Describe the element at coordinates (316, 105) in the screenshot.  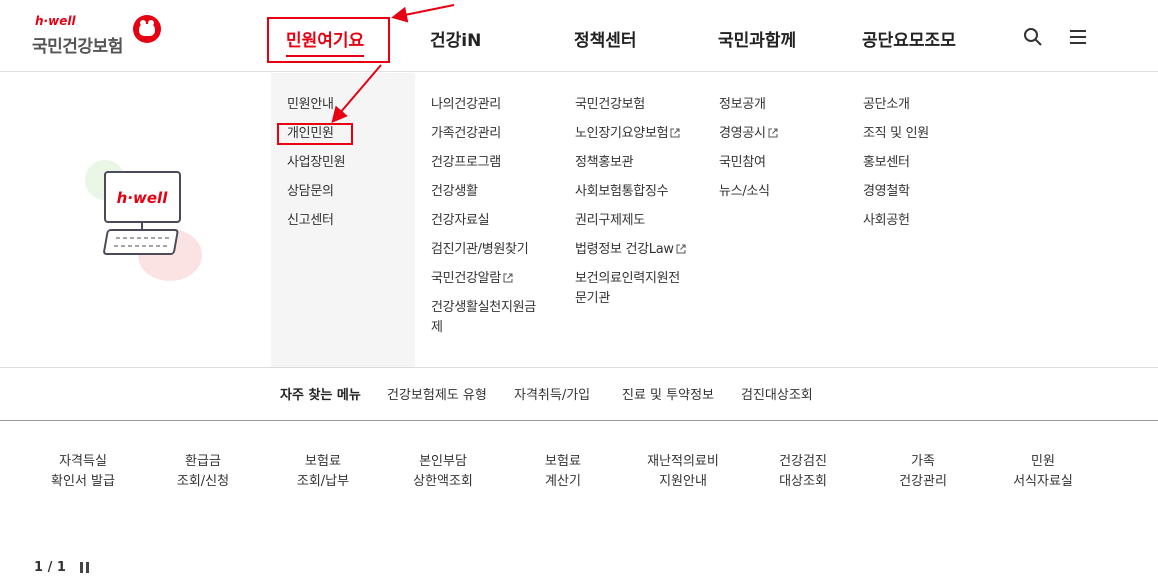
I see `menu-item: 민원안내` at that location.